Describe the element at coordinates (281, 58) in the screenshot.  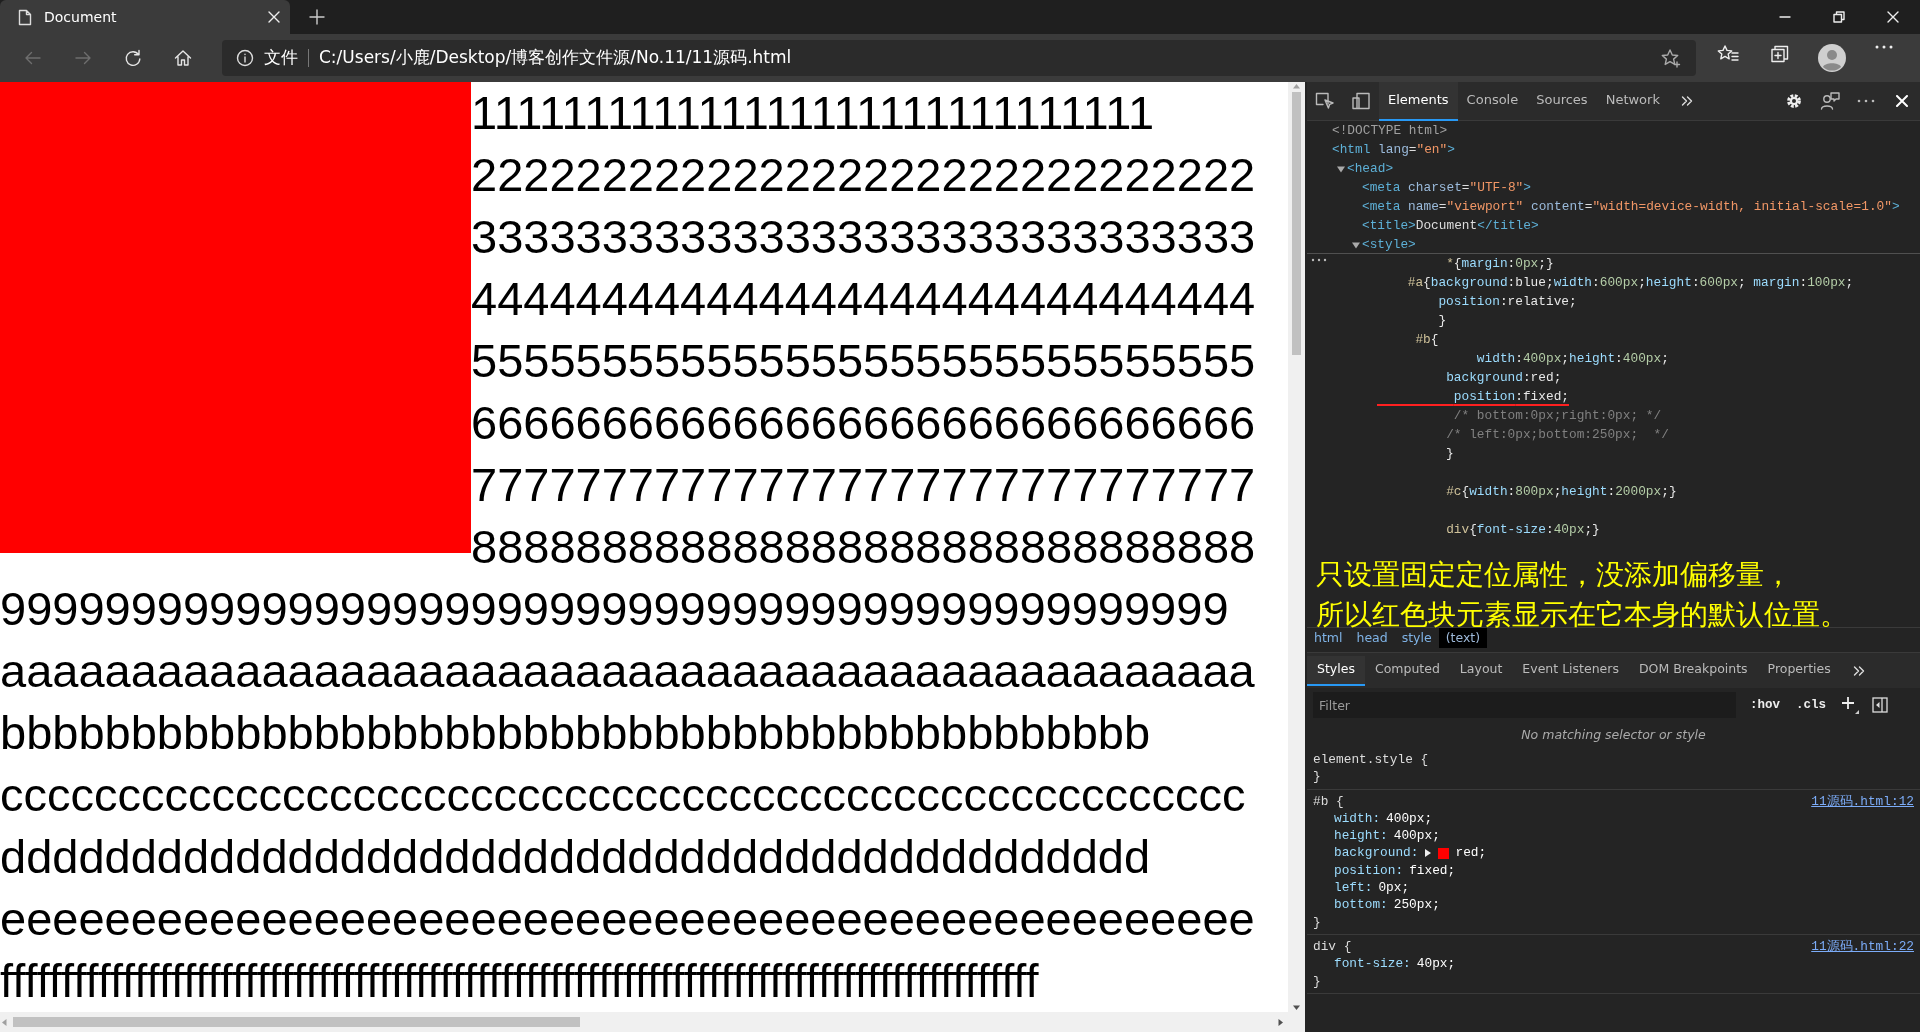
I see `security-label: 文件` at that location.